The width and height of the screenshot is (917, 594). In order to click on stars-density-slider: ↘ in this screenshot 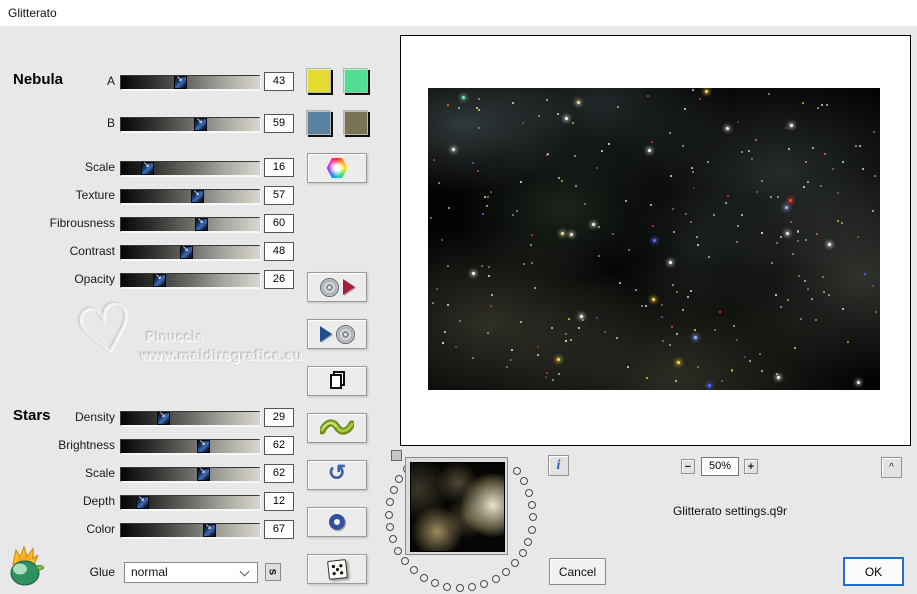, I will do `click(190, 418)`.